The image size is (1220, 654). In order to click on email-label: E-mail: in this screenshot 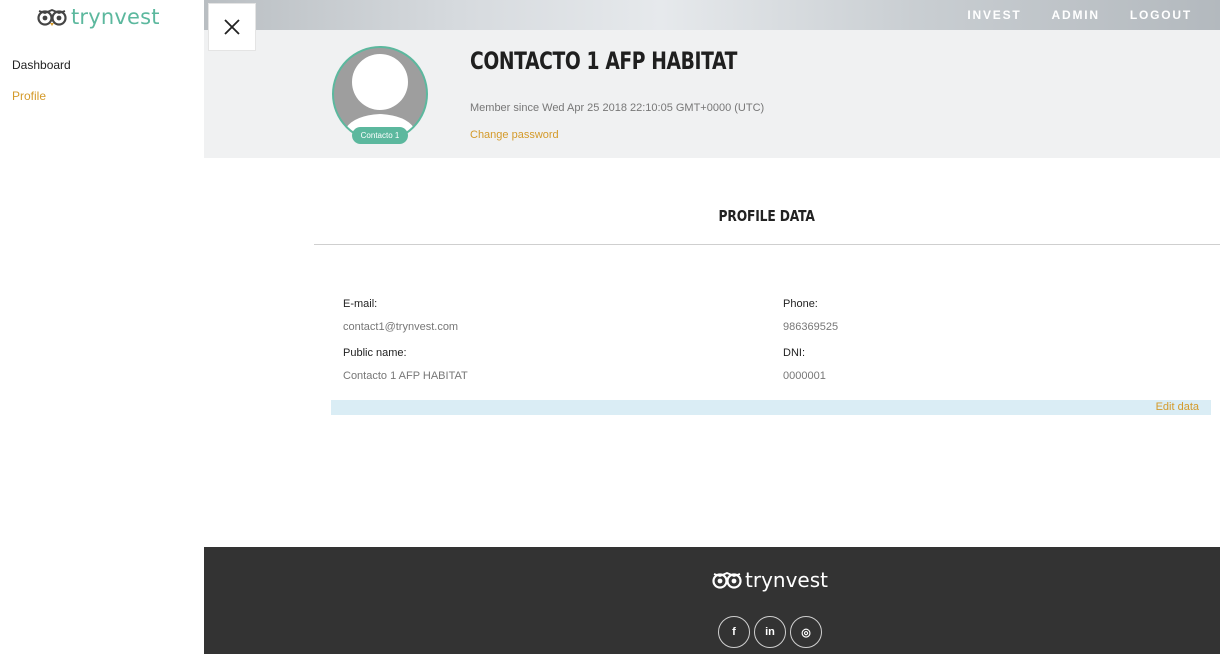, I will do `click(360, 304)`.